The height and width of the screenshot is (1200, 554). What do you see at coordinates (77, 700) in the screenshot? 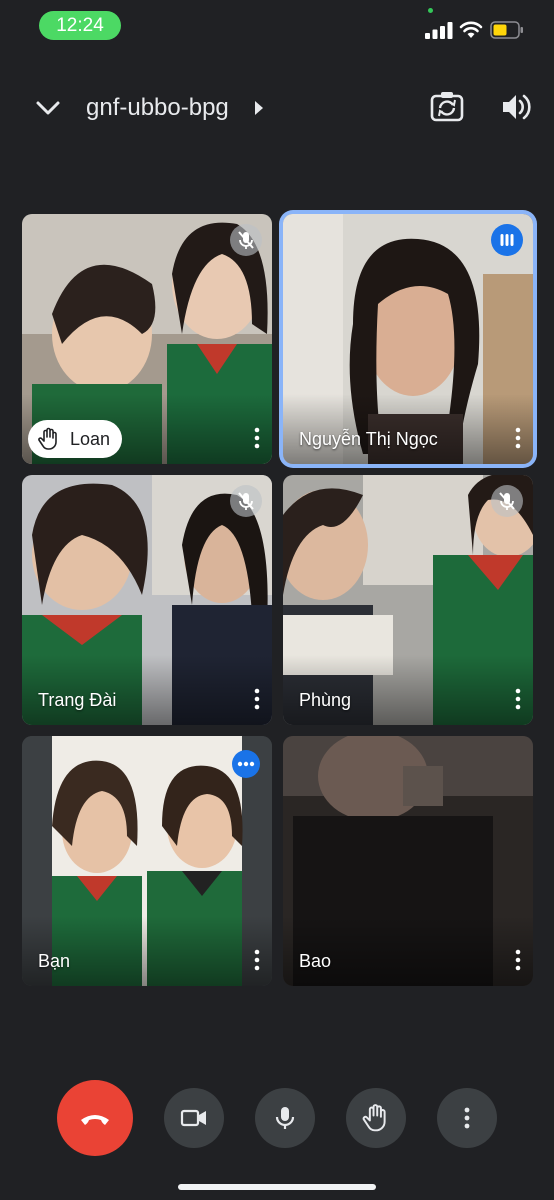
I see `participant-name: Trang Đài` at bounding box center [77, 700].